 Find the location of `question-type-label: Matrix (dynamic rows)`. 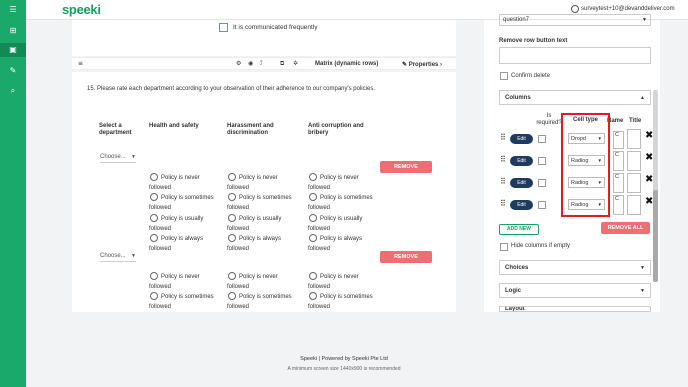

question-type-label: Matrix (dynamic rows) is located at coordinates (346, 64).